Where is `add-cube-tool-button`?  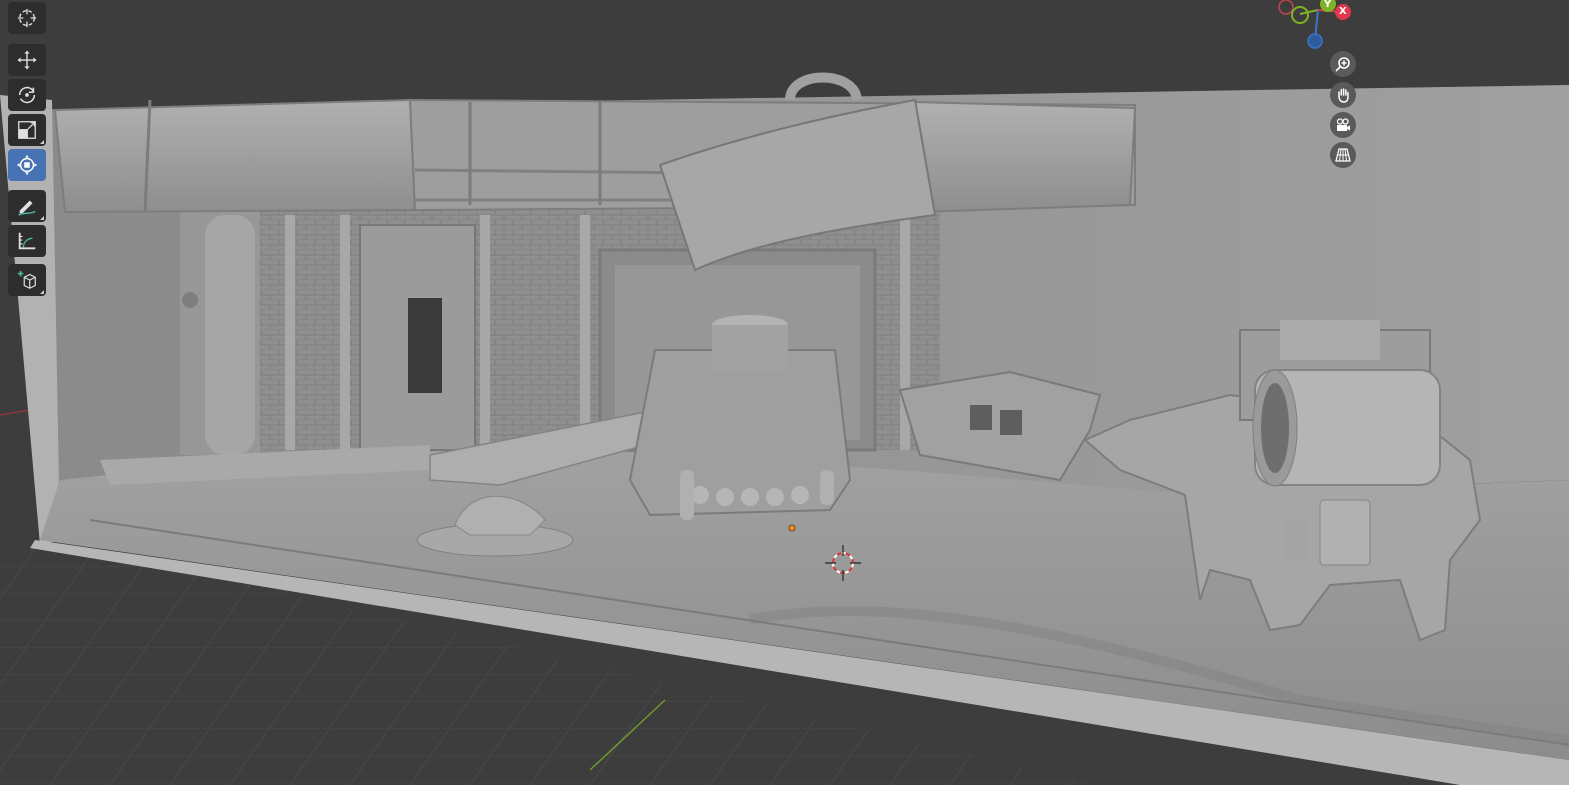
add-cube-tool-button is located at coordinates (27, 280).